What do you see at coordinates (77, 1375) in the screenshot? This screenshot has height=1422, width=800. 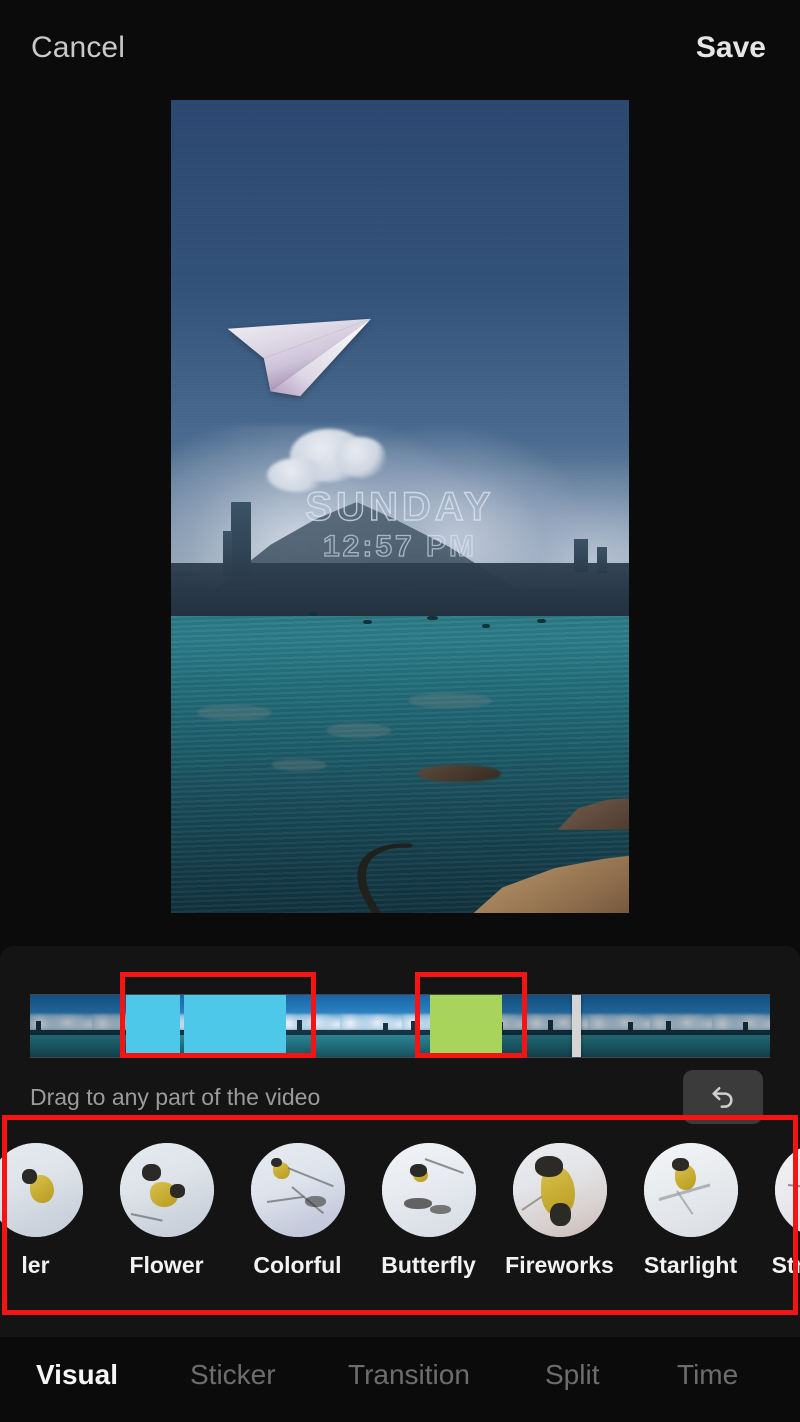 I see `tab-visual: Visual` at bounding box center [77, 1375].